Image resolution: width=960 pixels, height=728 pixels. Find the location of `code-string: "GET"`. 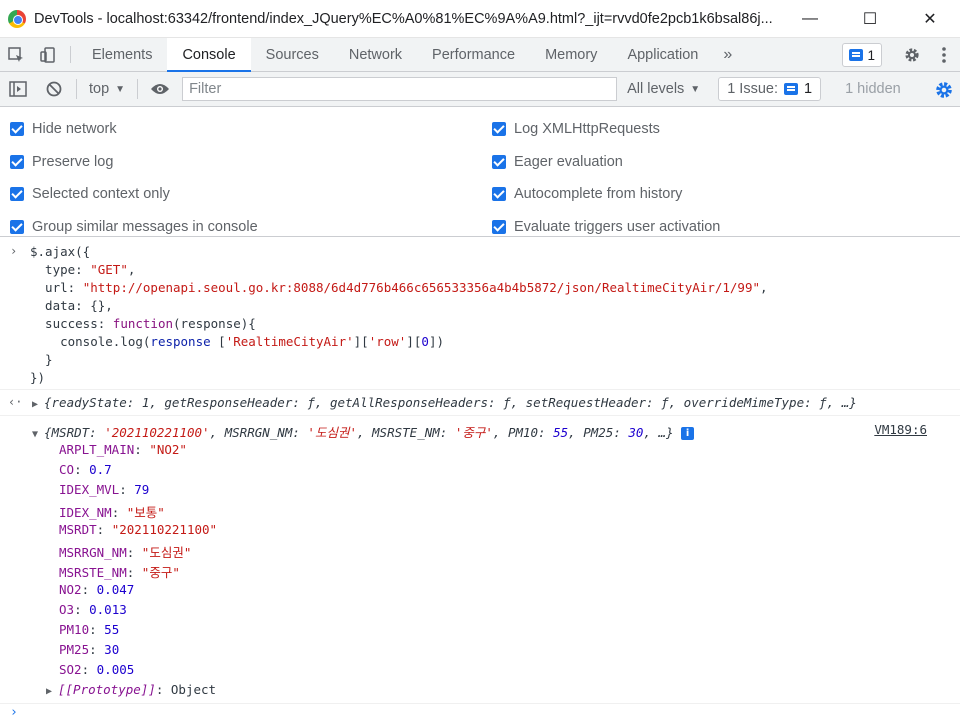

code-string: "GET" is located at coordinates (109, 269).